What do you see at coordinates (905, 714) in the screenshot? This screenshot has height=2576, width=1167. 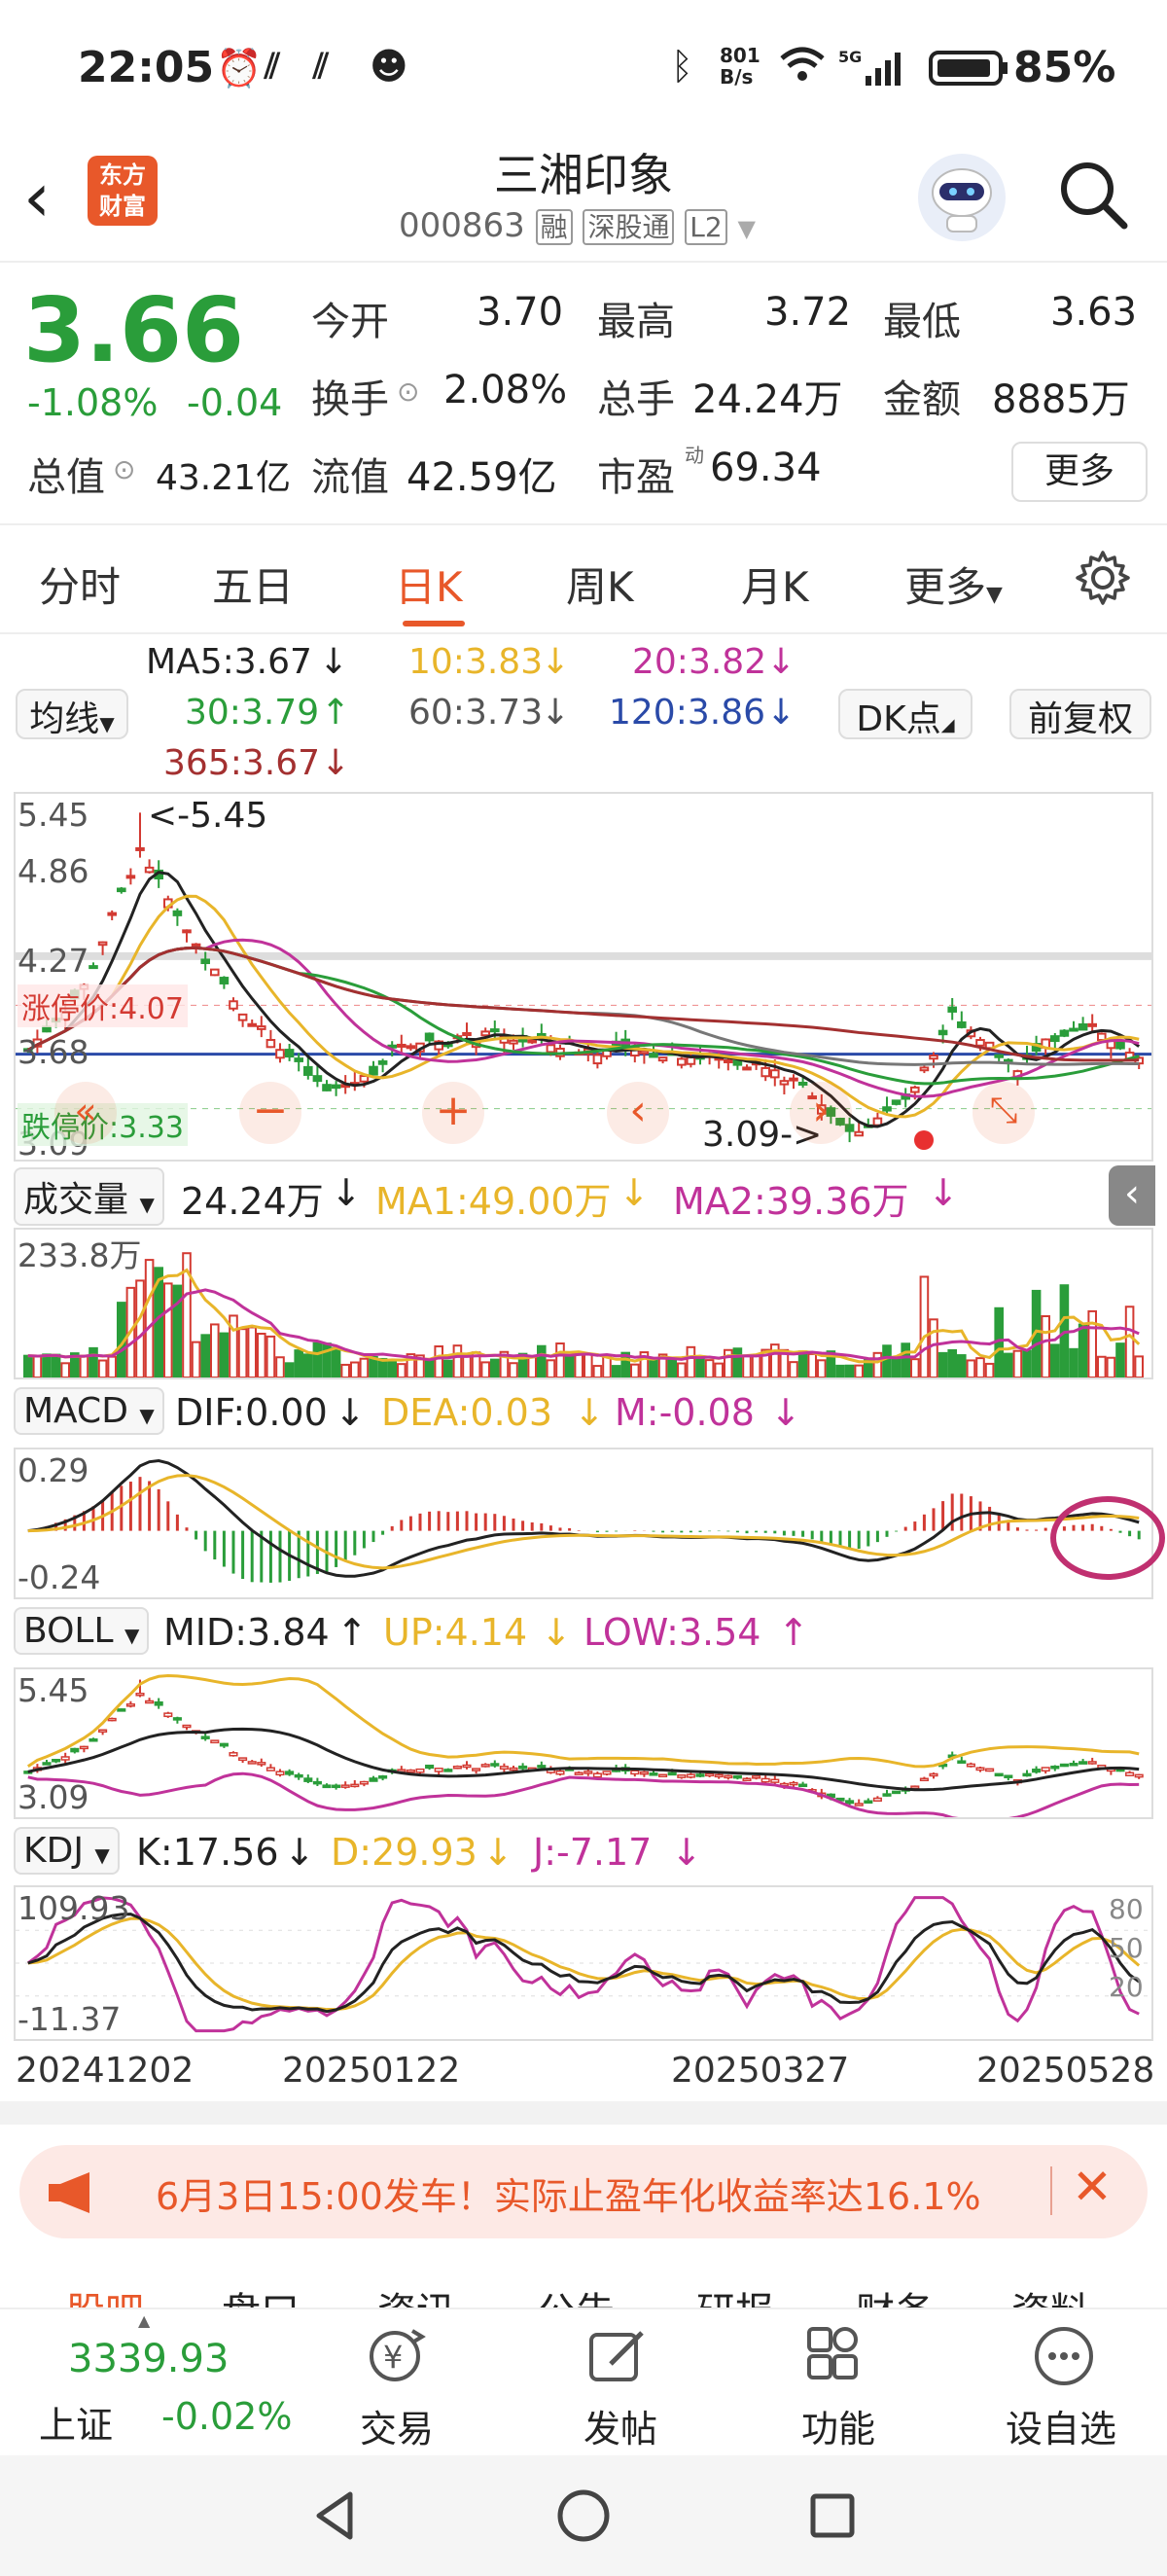 I see `dk-point-toggle: DK点◢` at bounding box center [905, 714].